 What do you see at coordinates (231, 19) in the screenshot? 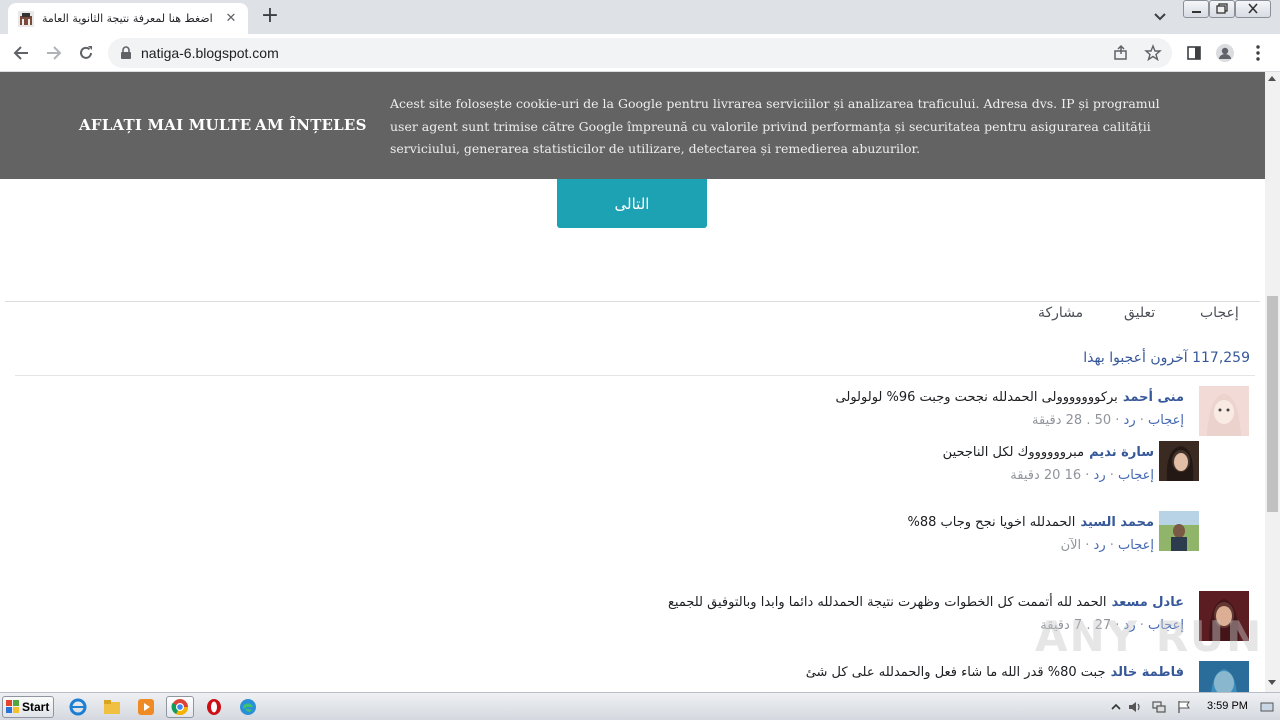
I see `tab-close-icon: ✕` at bounding box center [231, 19].